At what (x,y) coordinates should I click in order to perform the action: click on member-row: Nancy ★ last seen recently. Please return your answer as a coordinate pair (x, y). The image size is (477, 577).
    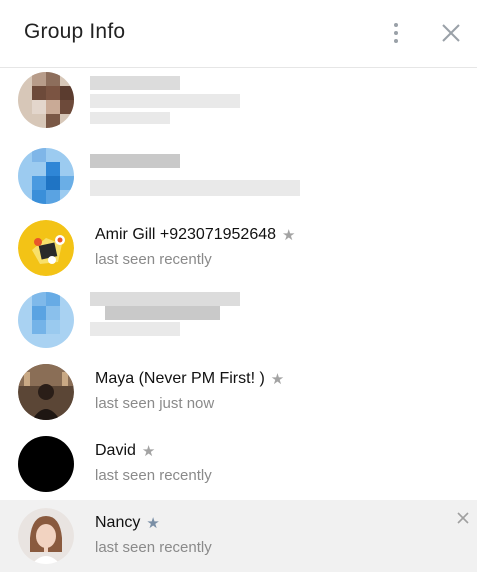
    Looking at the image, I should click on (238, 536).